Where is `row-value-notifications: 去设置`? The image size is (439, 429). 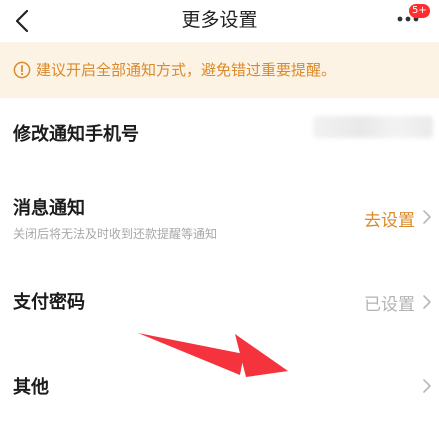 row-value-notifications: 去设置 is located at coordinates (389, 221).